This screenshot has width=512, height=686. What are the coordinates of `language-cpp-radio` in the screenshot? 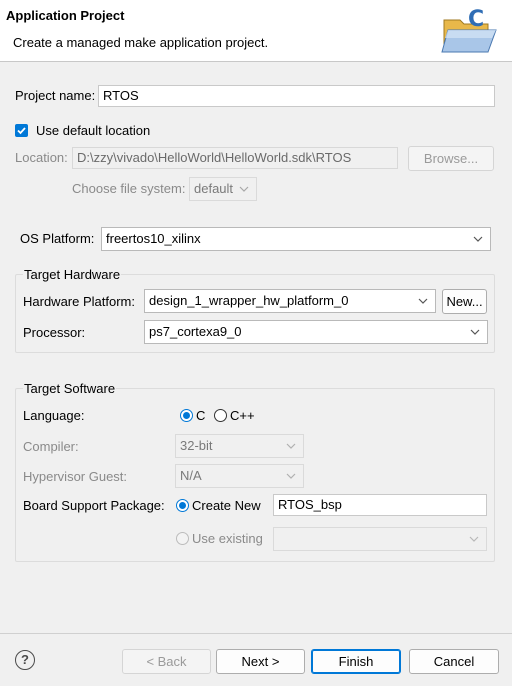 It's located at (220, 415).